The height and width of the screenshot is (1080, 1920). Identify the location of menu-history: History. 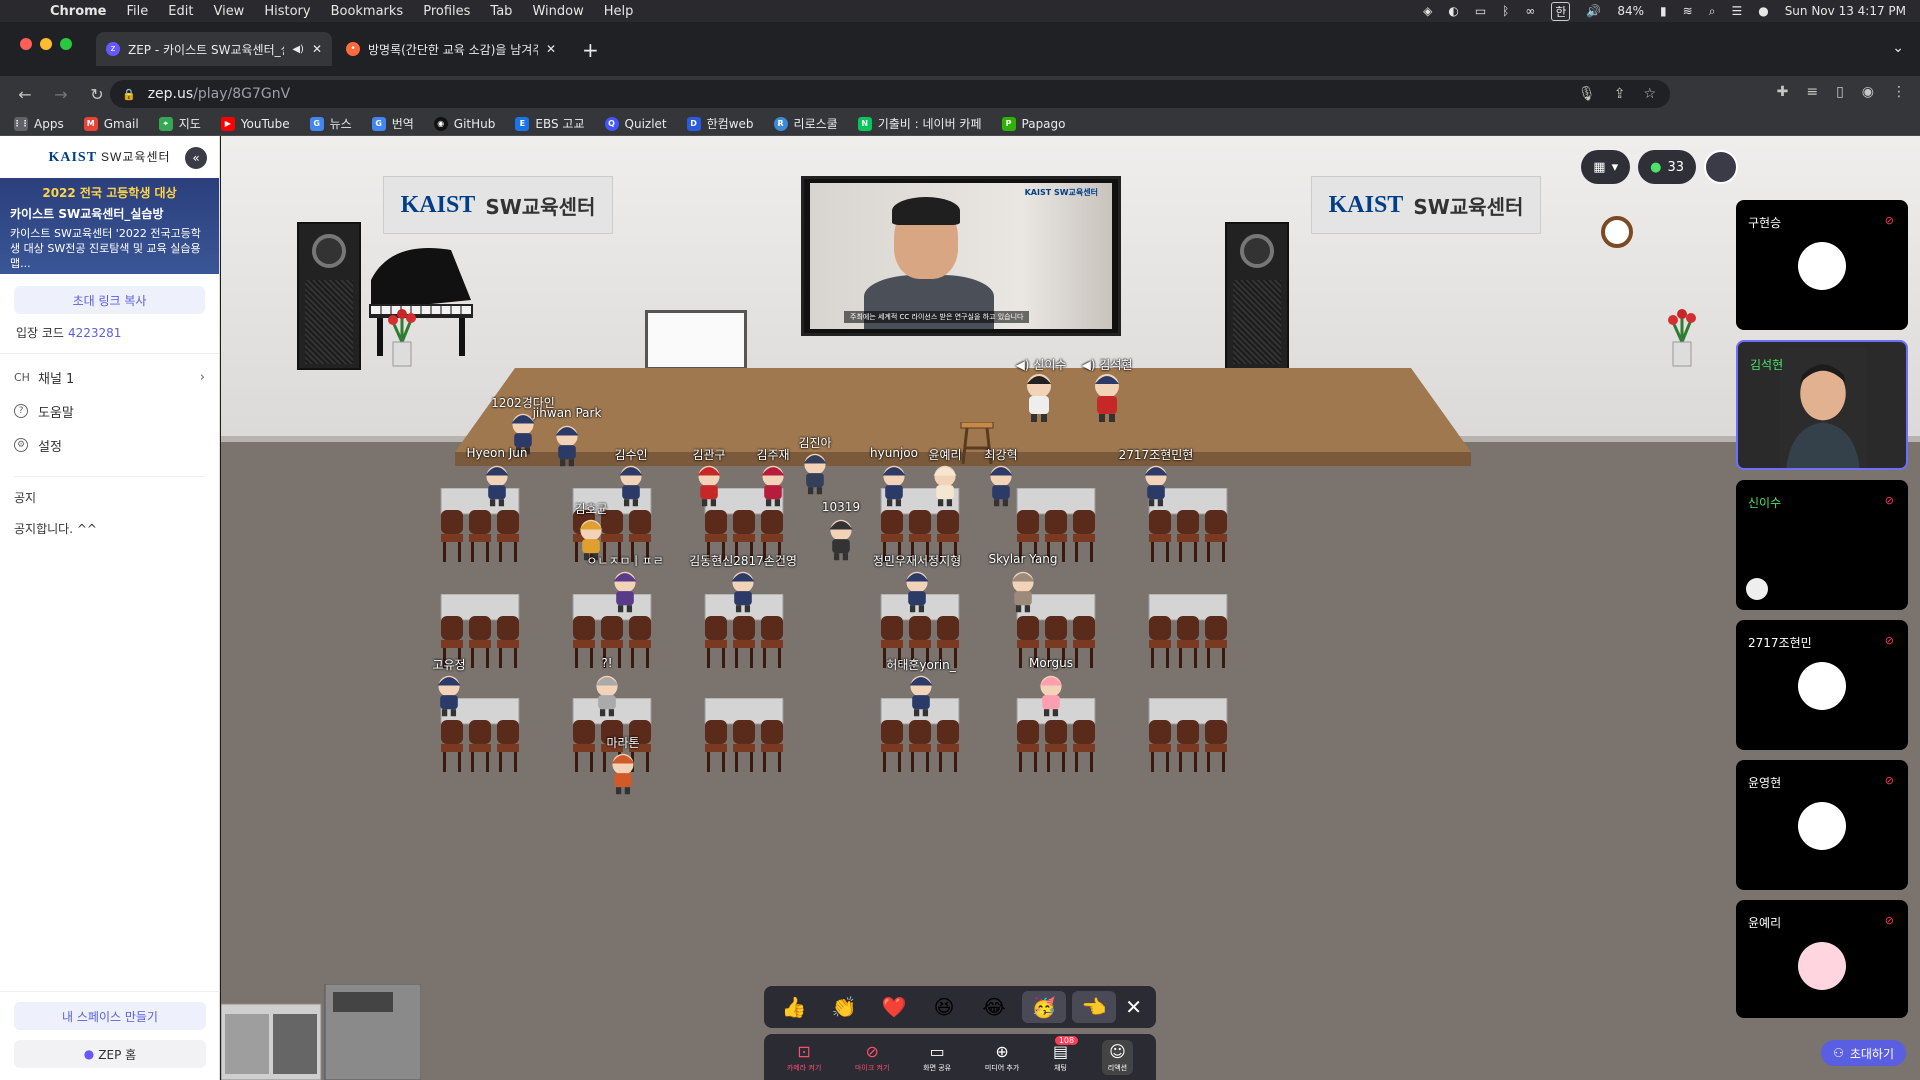
(287, 11).